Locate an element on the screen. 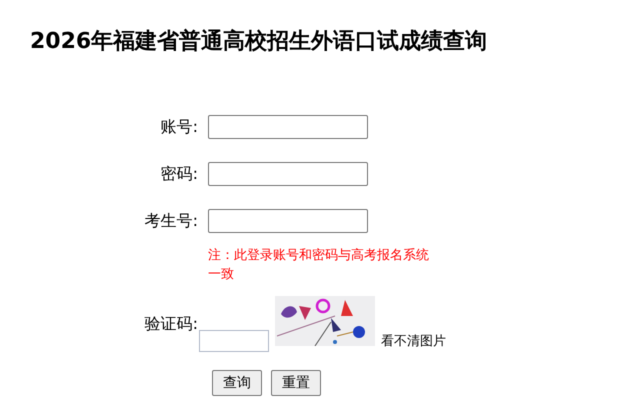 The width and height of the screenshot is (619, 411). refresh-captcha-link: 看不清图片 is located at coordinates (413, 341).